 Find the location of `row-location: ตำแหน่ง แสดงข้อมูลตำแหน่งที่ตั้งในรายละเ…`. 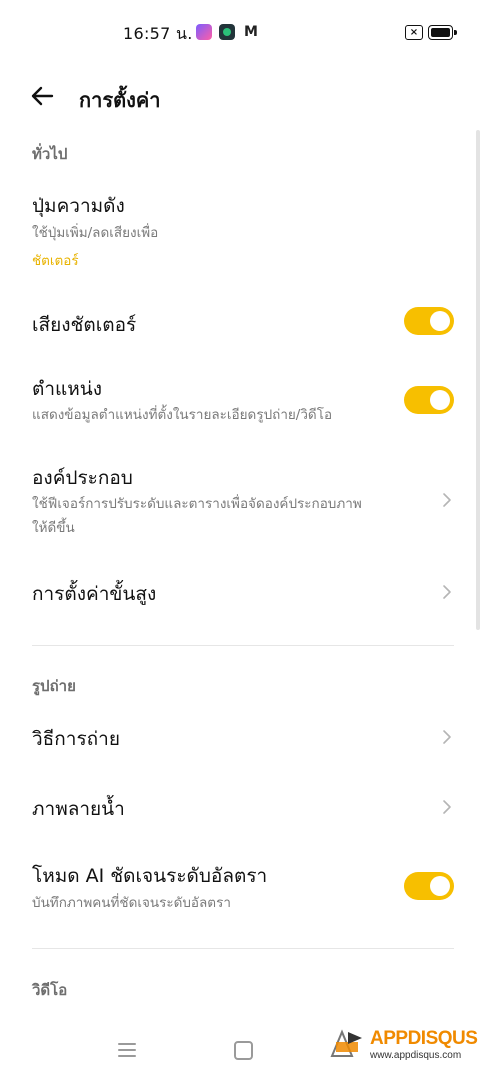

row-location: ตำแหน่ง แสดงข้อมูลตำแหน่งที่ตั้งในรายละเ… is located at coordinates (243, 401).